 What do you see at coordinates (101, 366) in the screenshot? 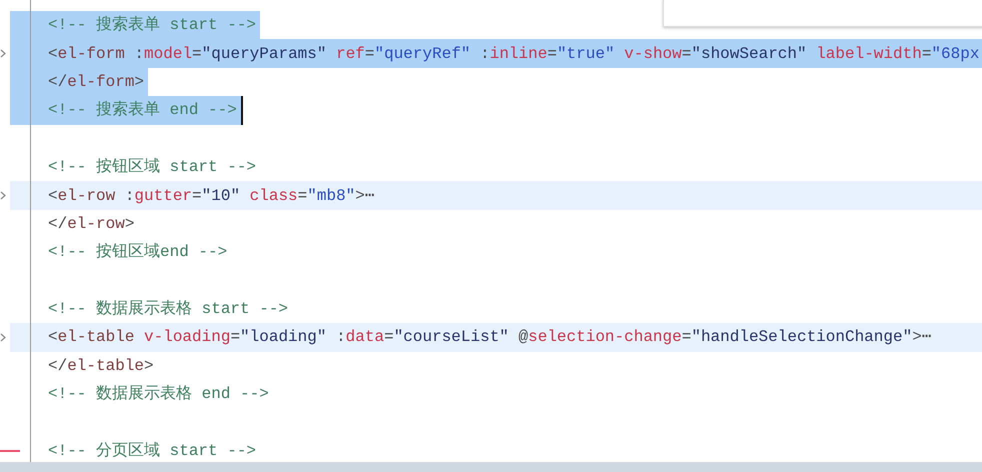
I see `code-line: </el-table>` at bounding box center [101, 366].